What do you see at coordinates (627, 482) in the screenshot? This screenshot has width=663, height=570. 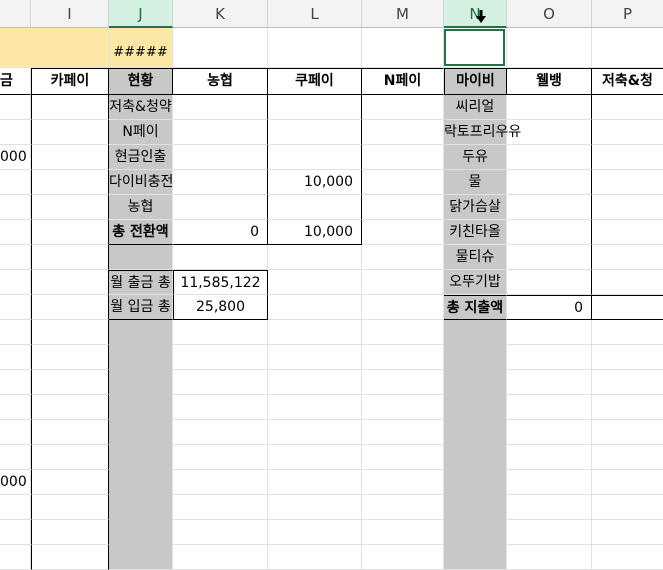 I see `cell-p19` at bounding box center [627, 482].